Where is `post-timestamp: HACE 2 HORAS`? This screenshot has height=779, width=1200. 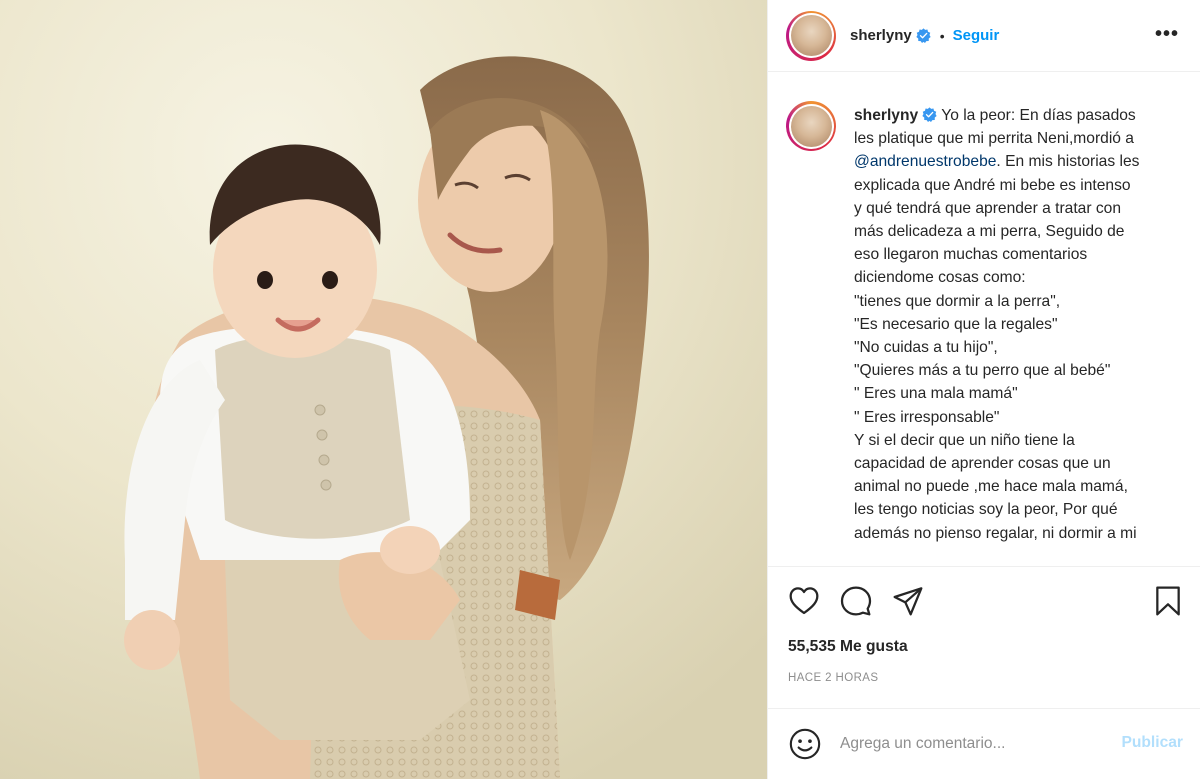 post-timestamp: HACE 2 HORAS is located at coordinates (833, 678).